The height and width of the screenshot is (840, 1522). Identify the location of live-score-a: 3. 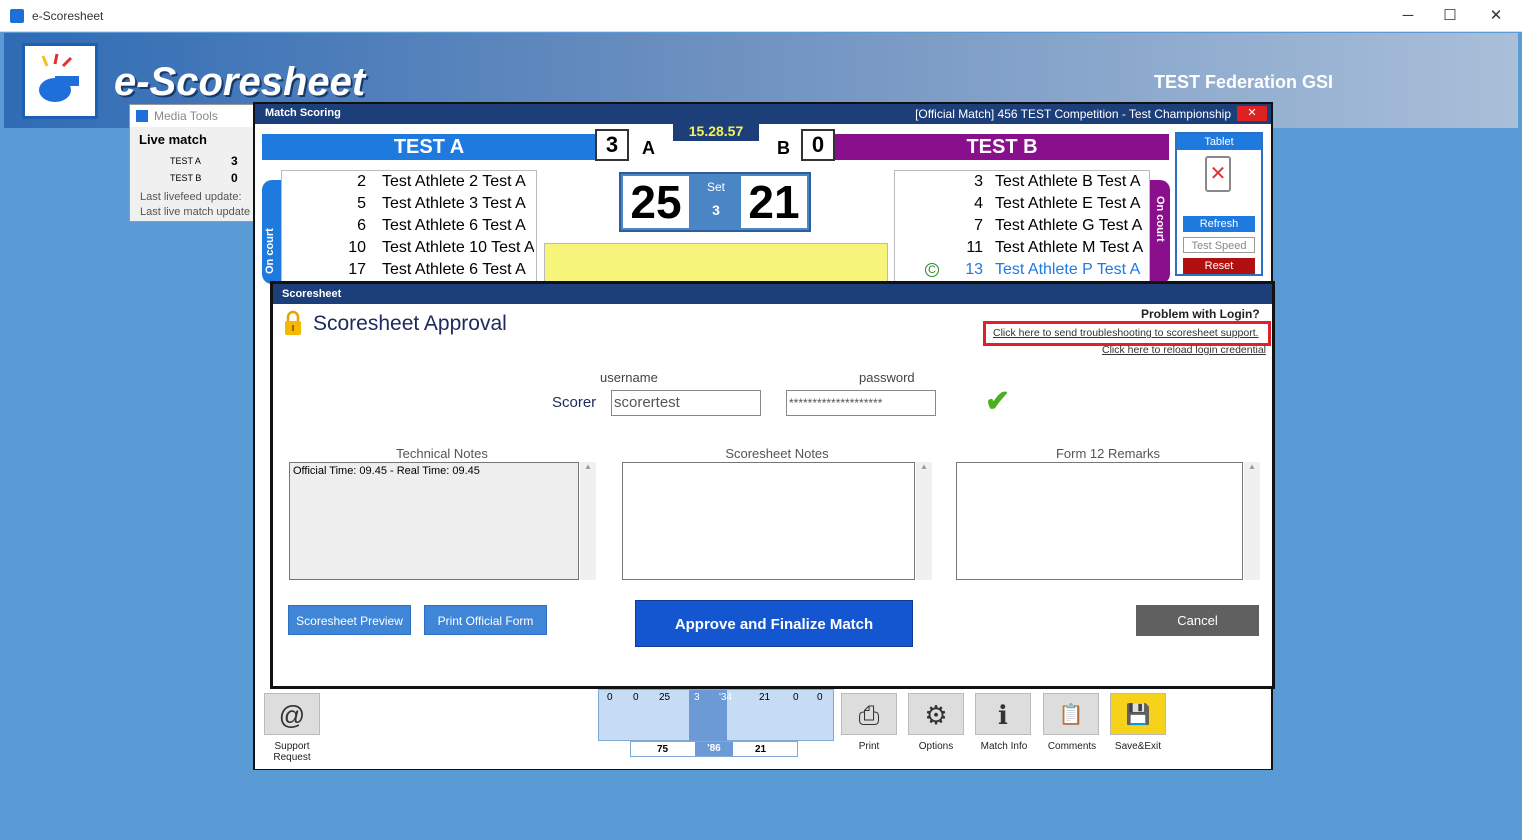
(234, 161).